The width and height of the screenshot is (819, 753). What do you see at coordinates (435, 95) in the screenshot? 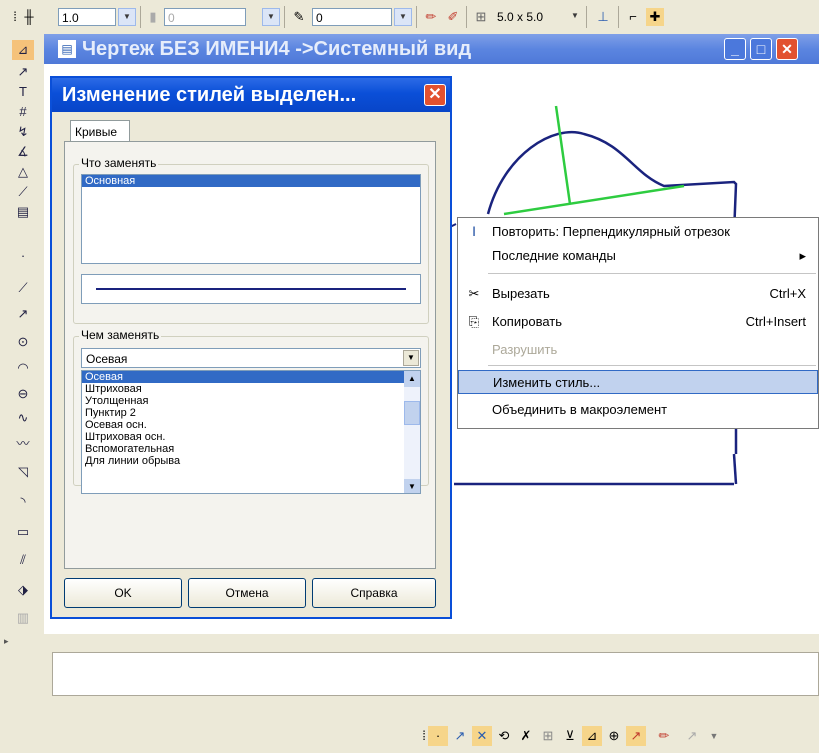
I see `dialog-close-button: ✕` at bounding box center [435, 95].